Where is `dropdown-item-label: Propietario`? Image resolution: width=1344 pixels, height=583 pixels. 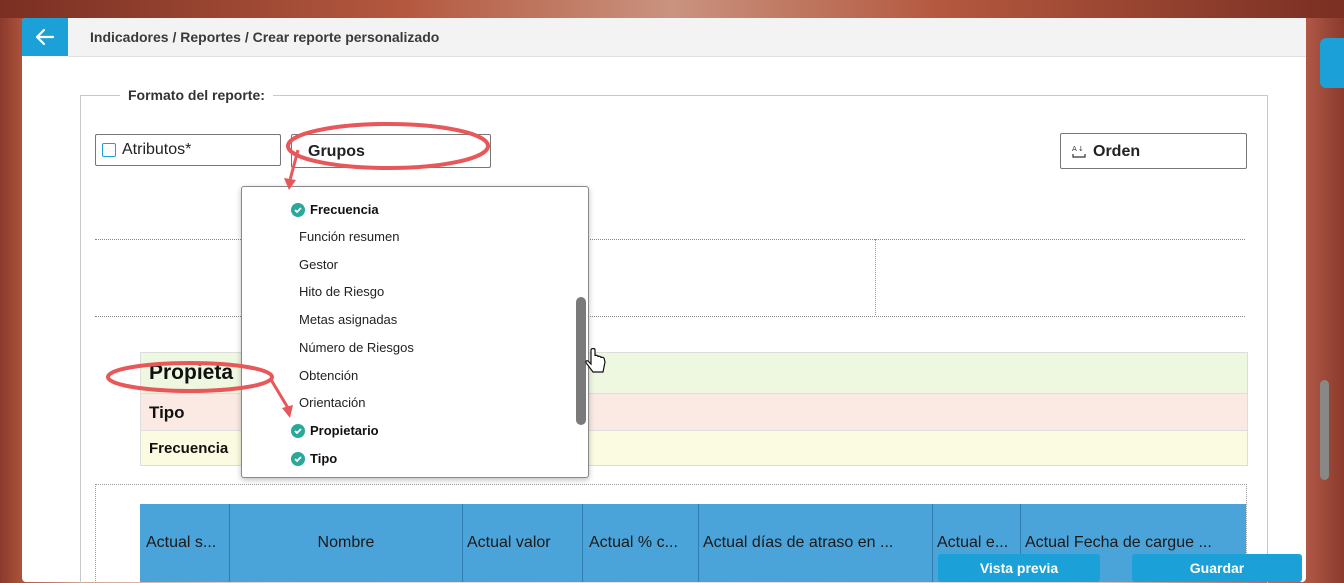
dropdown-item-label: Propietario is located at coordinates (344, 430).